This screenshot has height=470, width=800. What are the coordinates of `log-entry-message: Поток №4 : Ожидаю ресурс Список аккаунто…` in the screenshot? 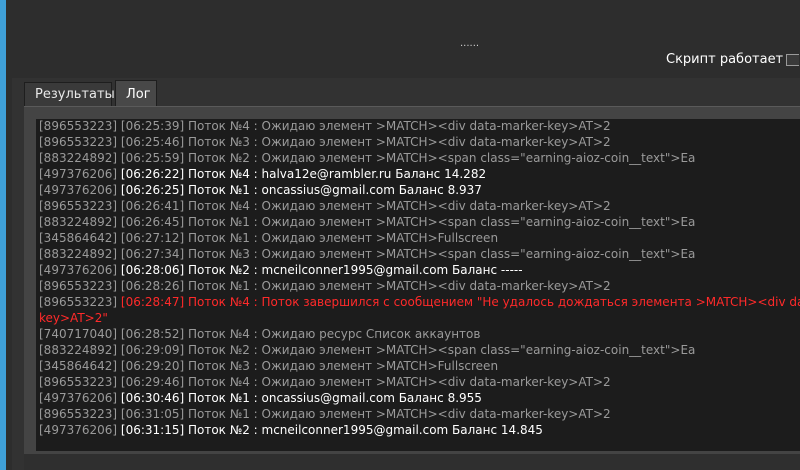 It's located at (332, 334).